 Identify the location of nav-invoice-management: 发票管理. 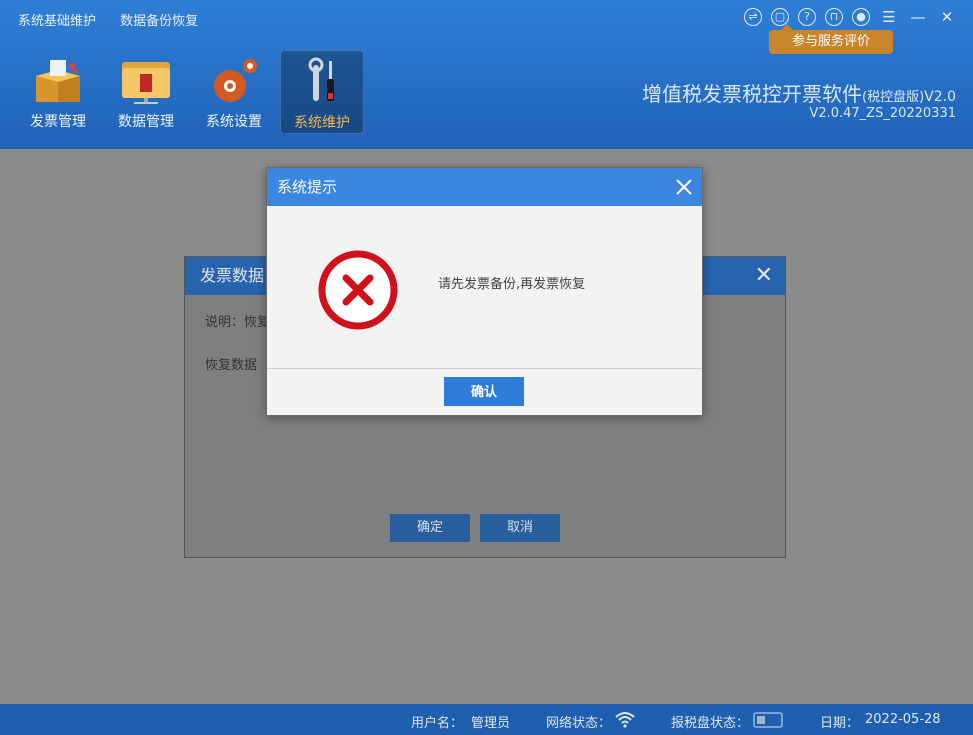
(58, 92).